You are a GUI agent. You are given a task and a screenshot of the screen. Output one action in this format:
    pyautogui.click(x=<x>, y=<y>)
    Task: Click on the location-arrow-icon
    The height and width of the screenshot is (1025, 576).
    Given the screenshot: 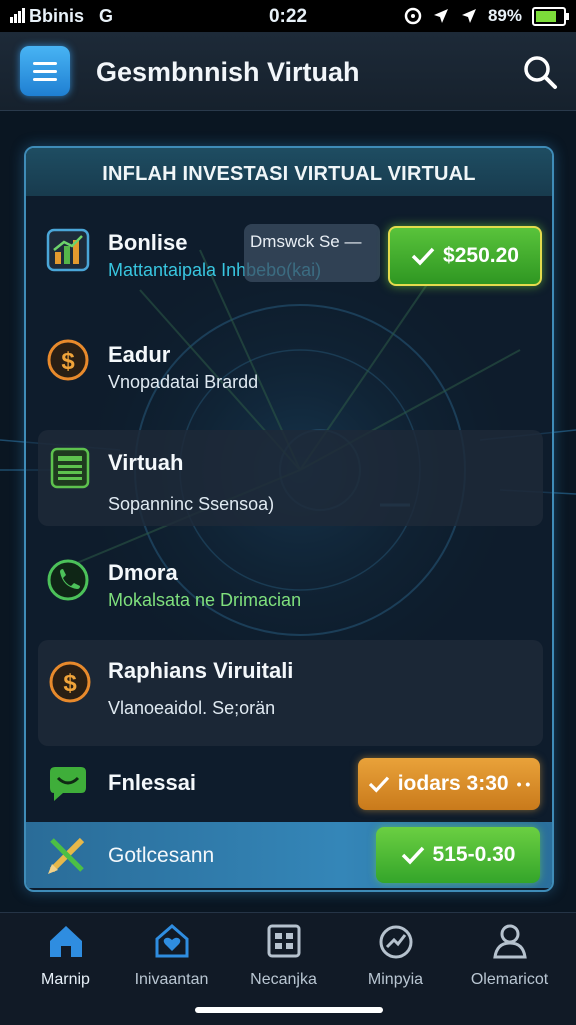 What is the action you would take?
    pyautogui.click(x=468, y=16)
    